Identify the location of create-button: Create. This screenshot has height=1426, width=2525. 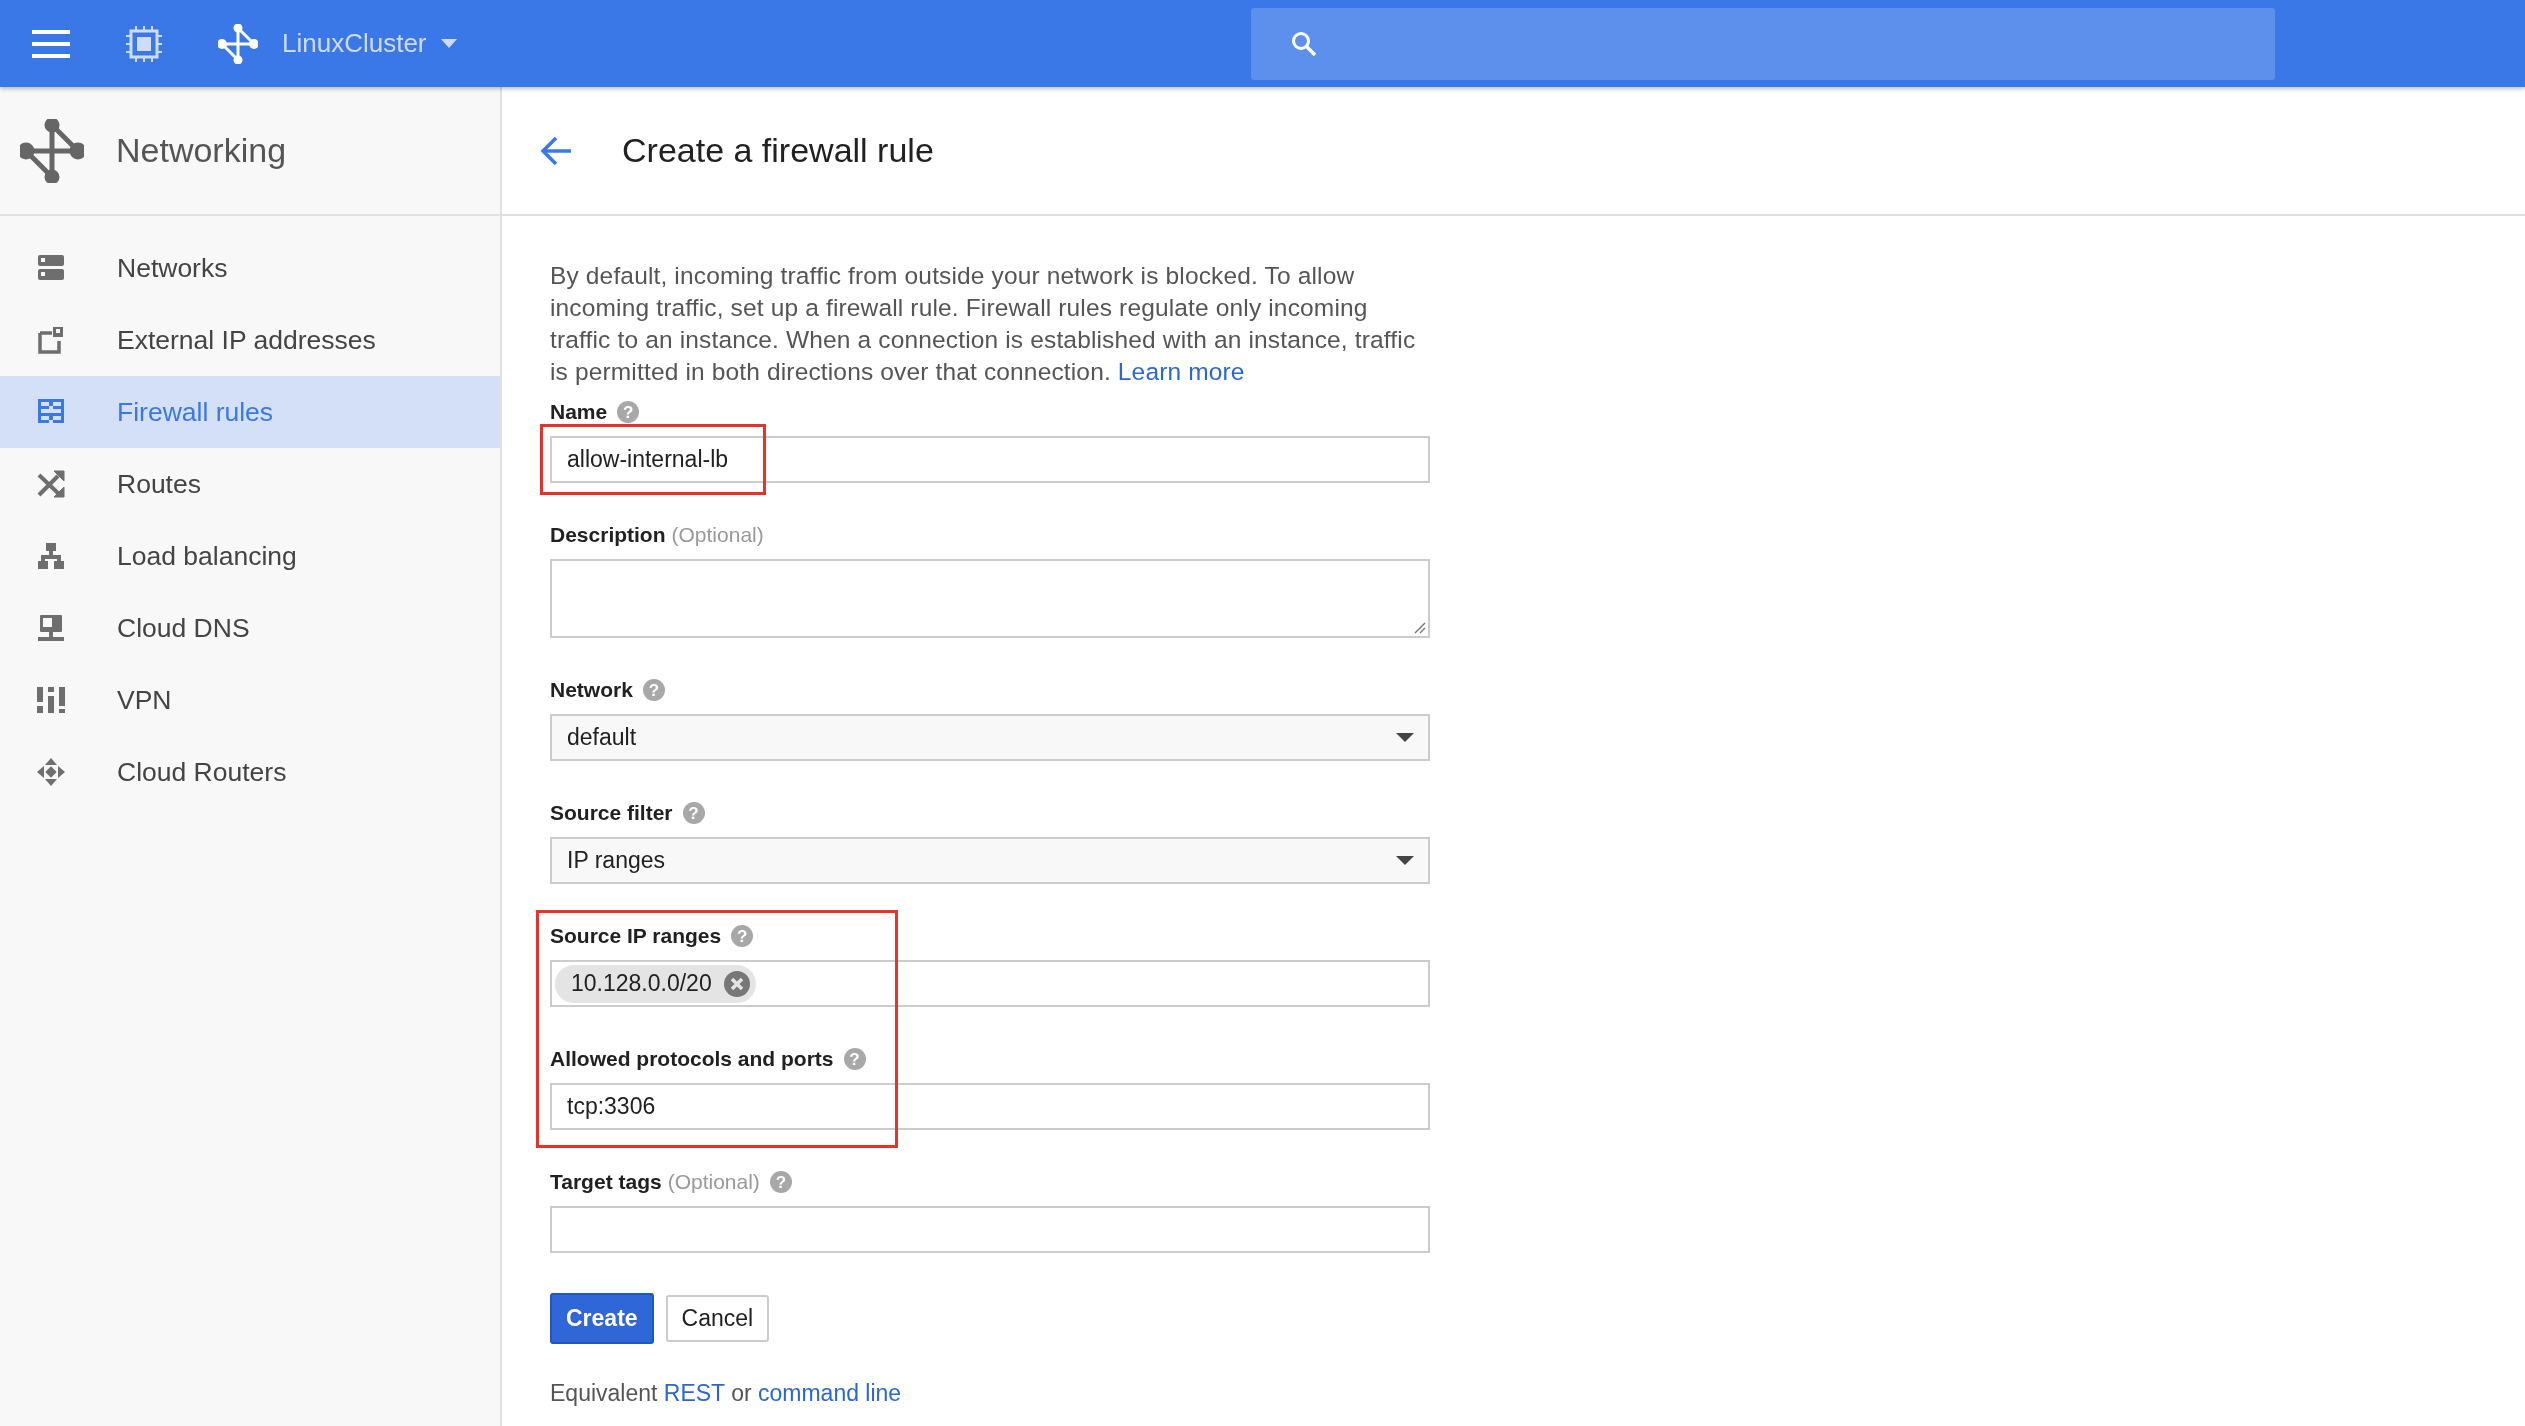
(602, 1318).